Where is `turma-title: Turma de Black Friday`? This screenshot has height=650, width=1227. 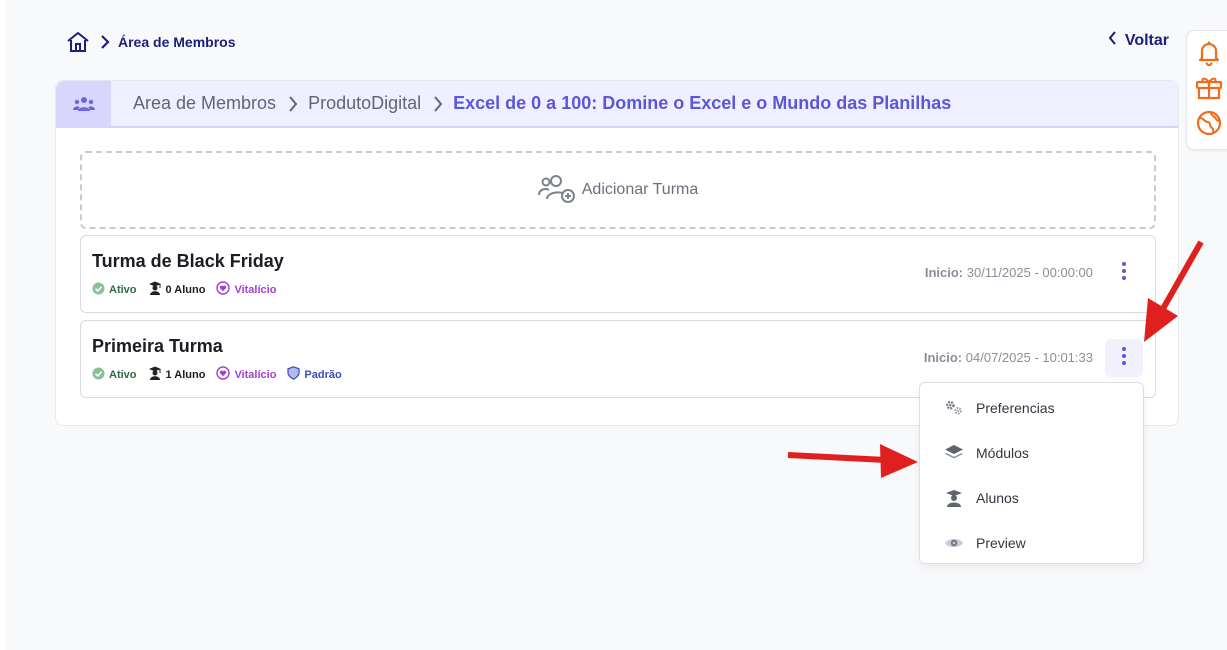
turma-title: Turma de Black Friday is located at coordinates (188, 261).